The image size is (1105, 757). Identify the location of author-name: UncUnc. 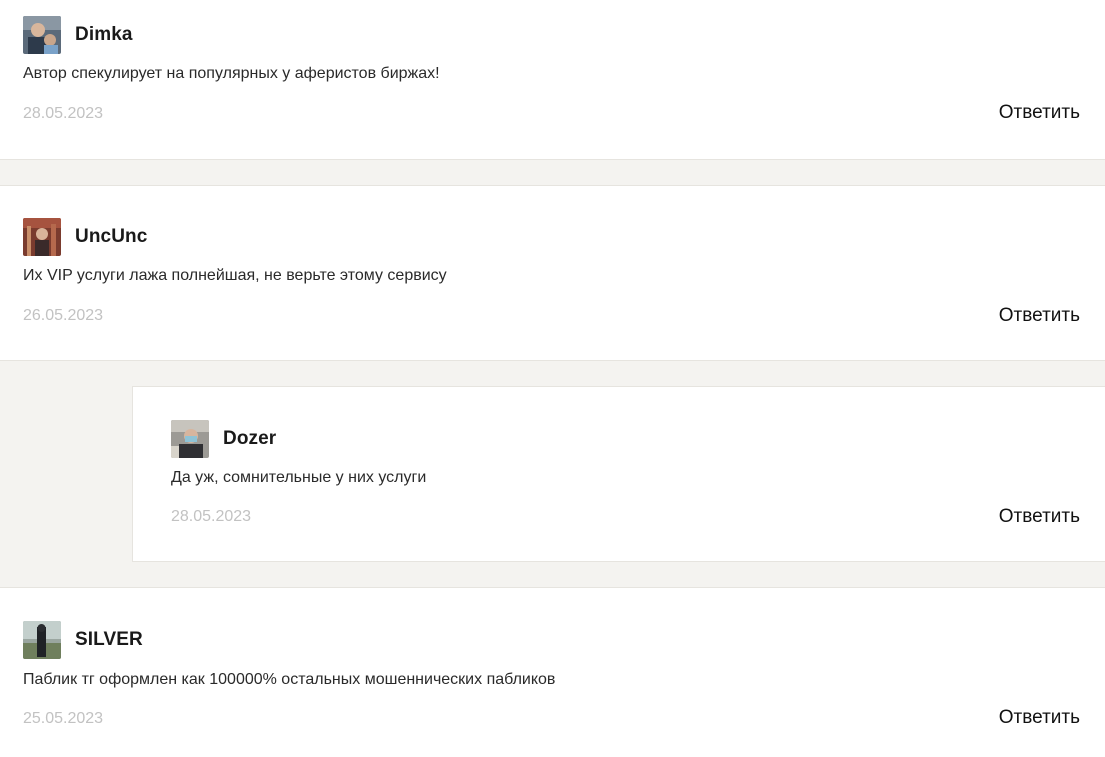
(111, 236).